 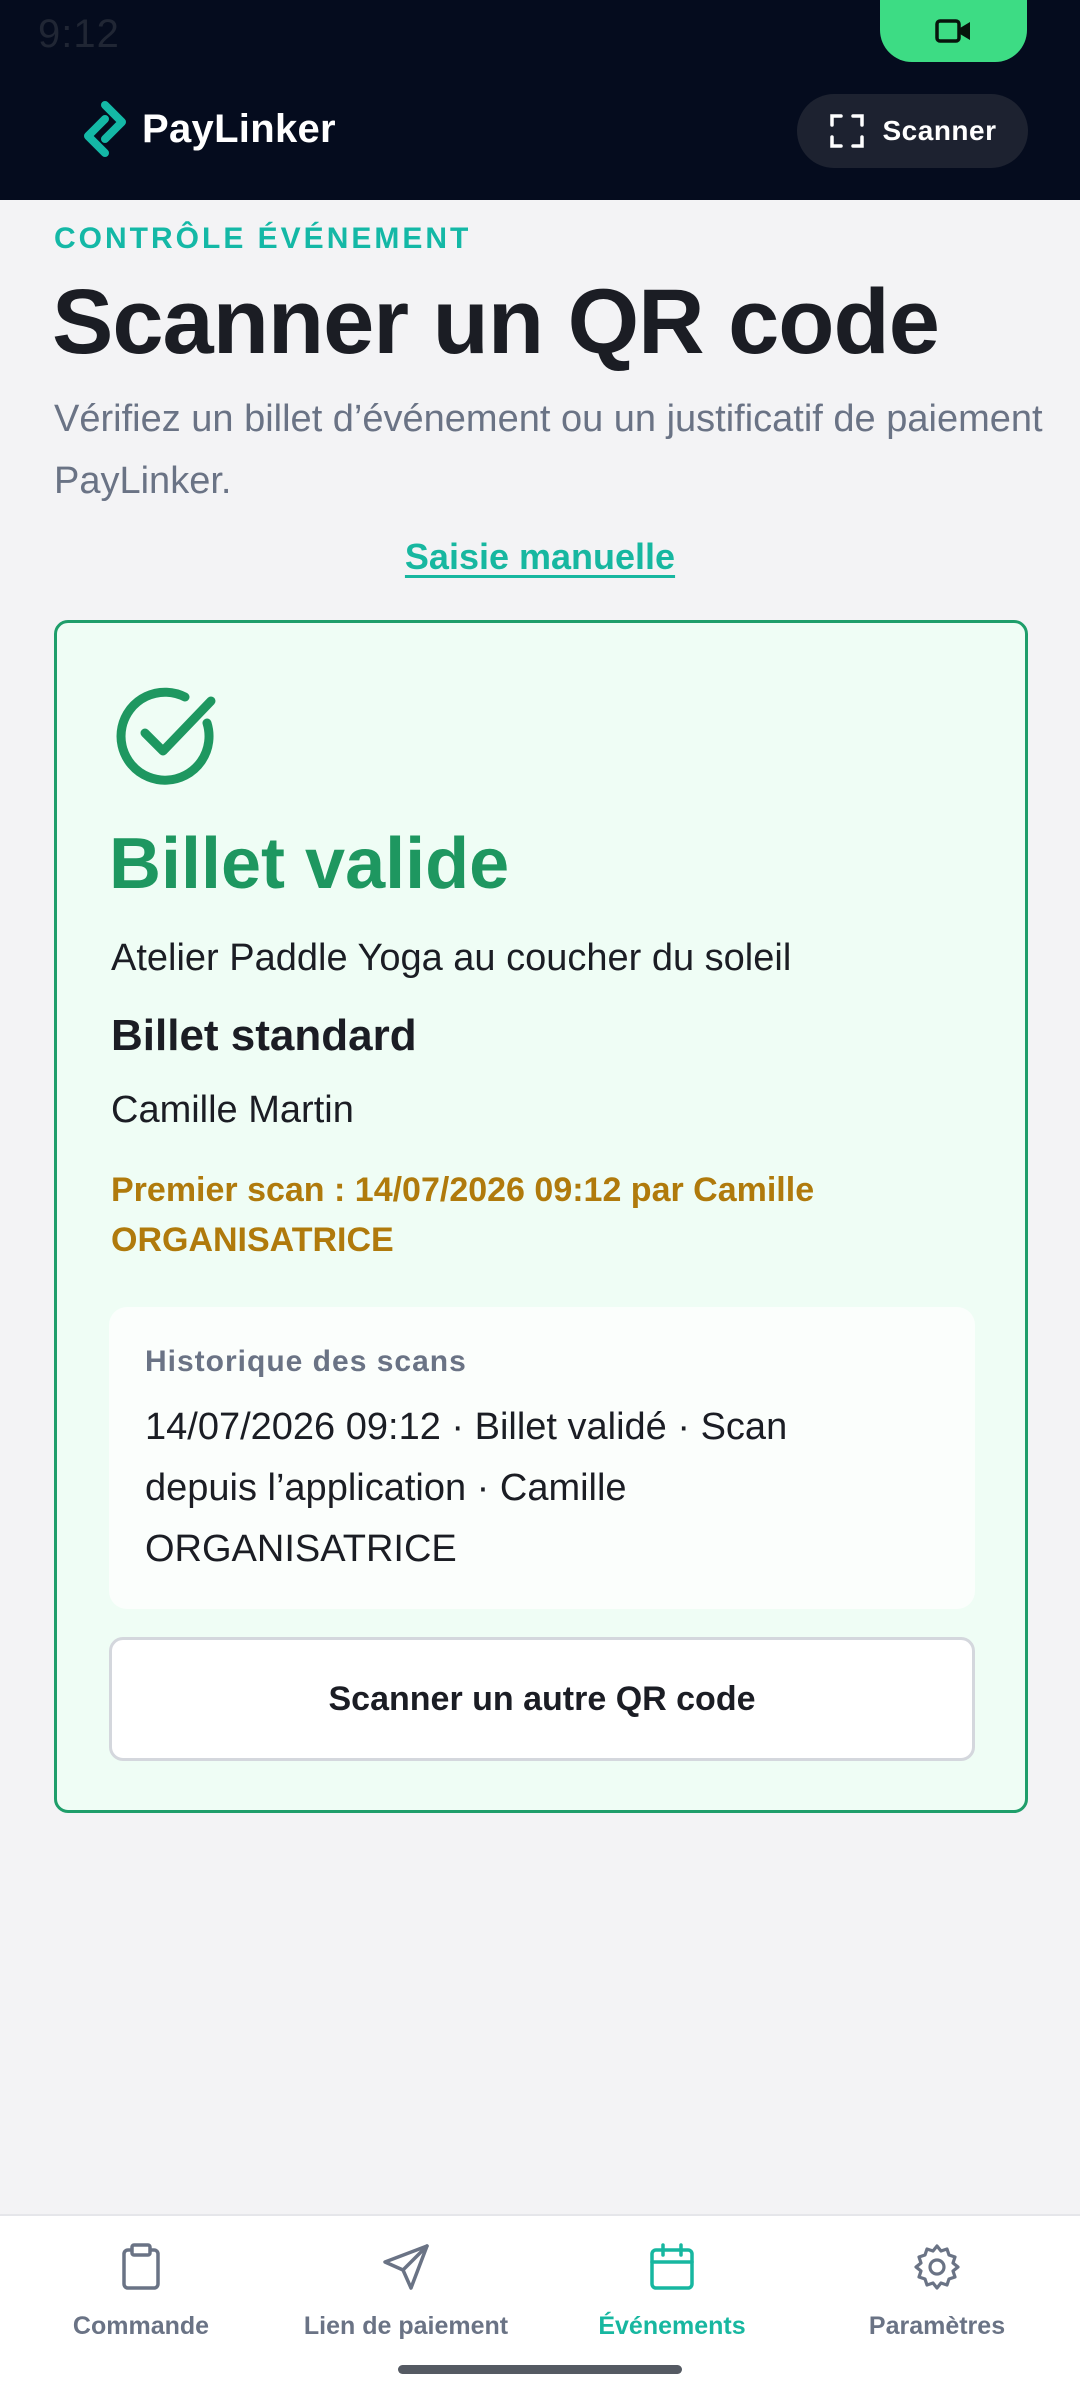 What do you see at coordinates (846, 131) in the screenshot?
I see `scan-frame-icon` at bounding box center [846, 131].